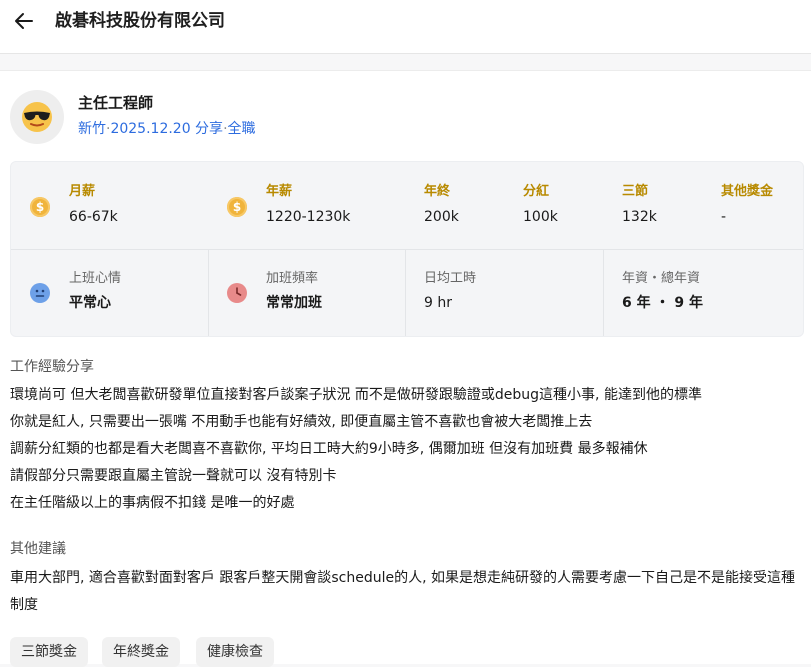 The image size is (811, 667). Describe the element at coordinates (52, 367) in the screenshot. I see `experience-title: 工作經驗分享` at that location.